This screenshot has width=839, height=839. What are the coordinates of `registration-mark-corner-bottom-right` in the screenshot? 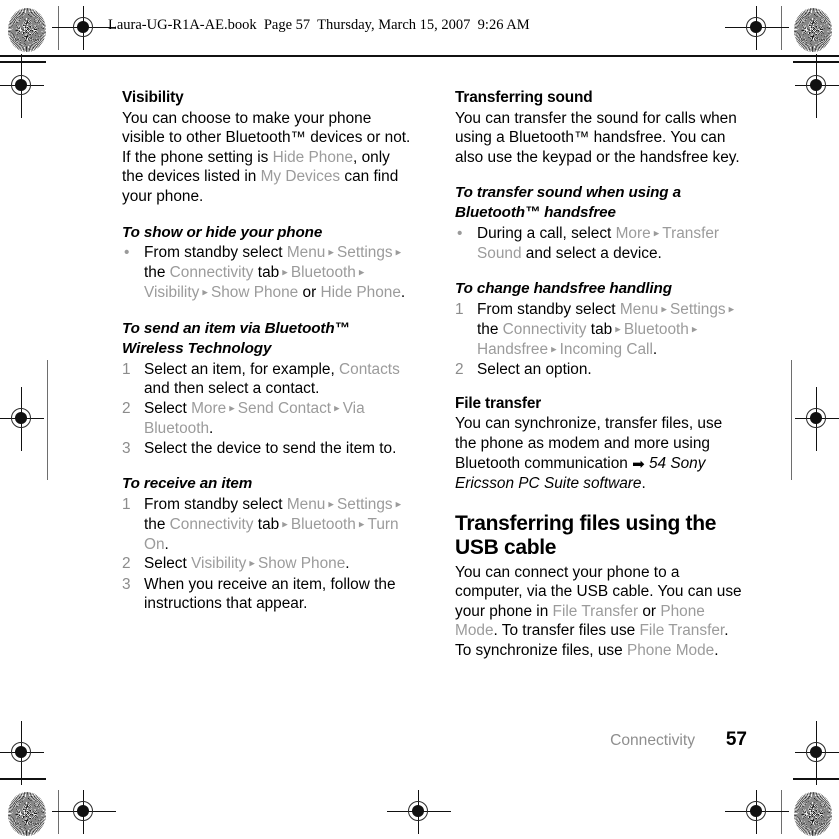 It's located at (817, 753).